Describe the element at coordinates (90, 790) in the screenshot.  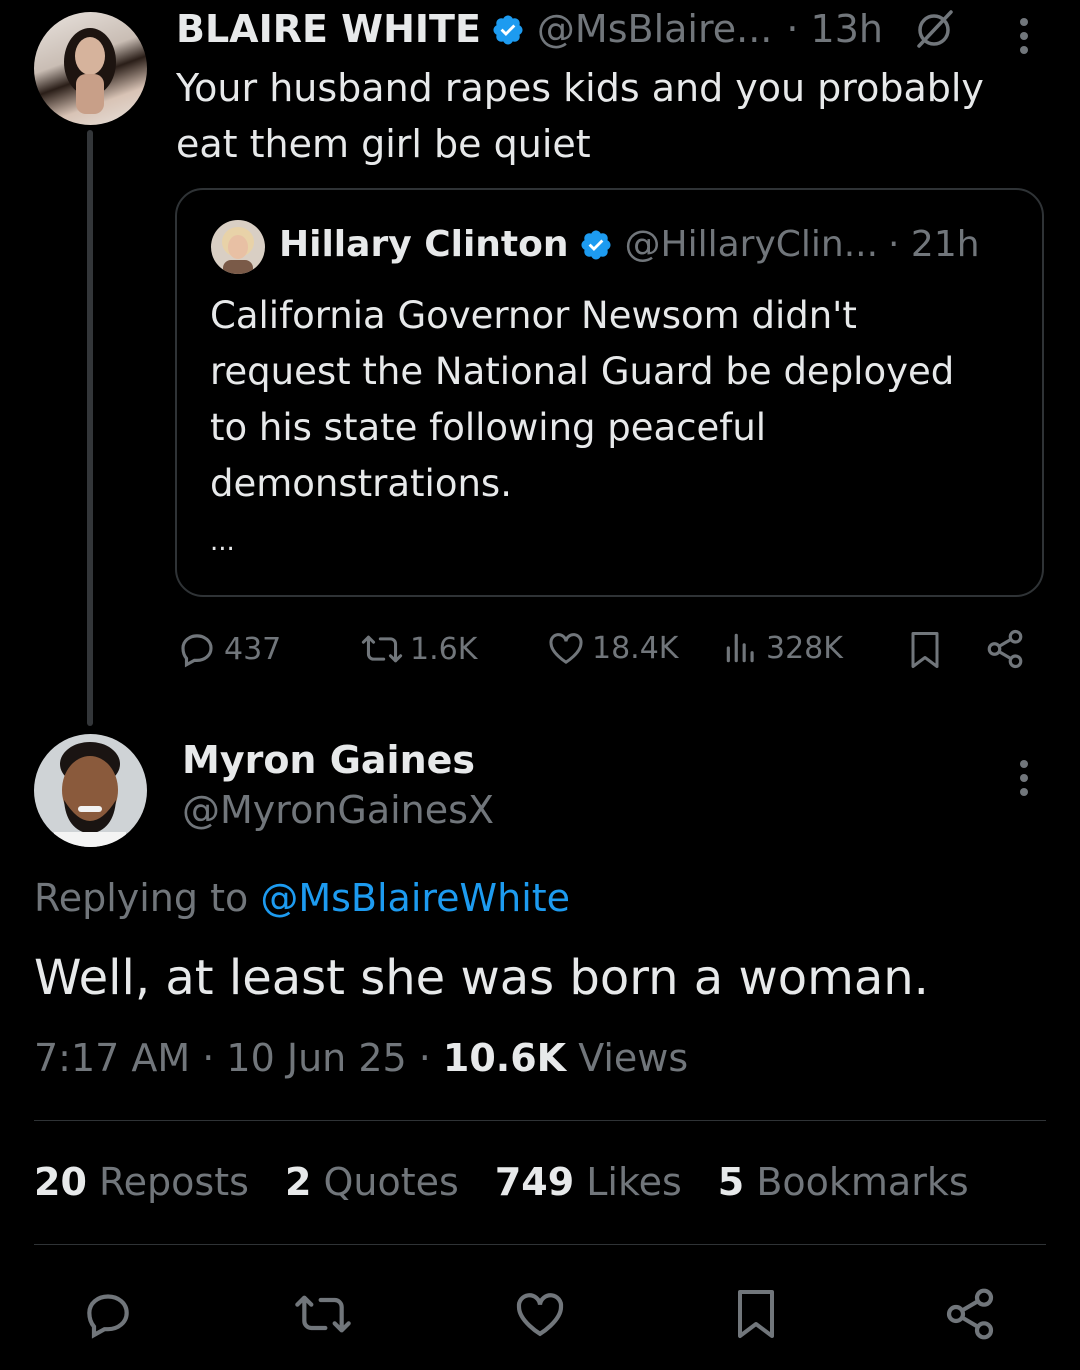
I see `avatar-myron` at that location.